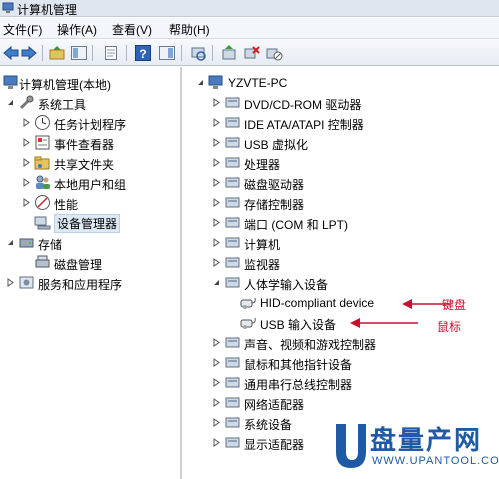 This screenshot has width=499, height=479. I want to click on watermark-url: WWW.UPANTOOL.COM, so click(435, 461).